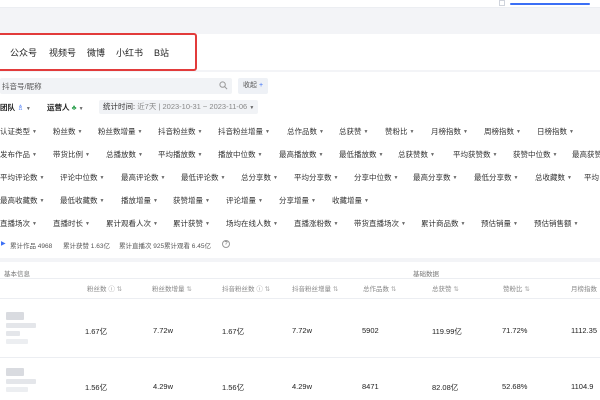 The height and width of the screenshot is (400, 600). I want to click on collapse-label: 收起, so click(250, 85).